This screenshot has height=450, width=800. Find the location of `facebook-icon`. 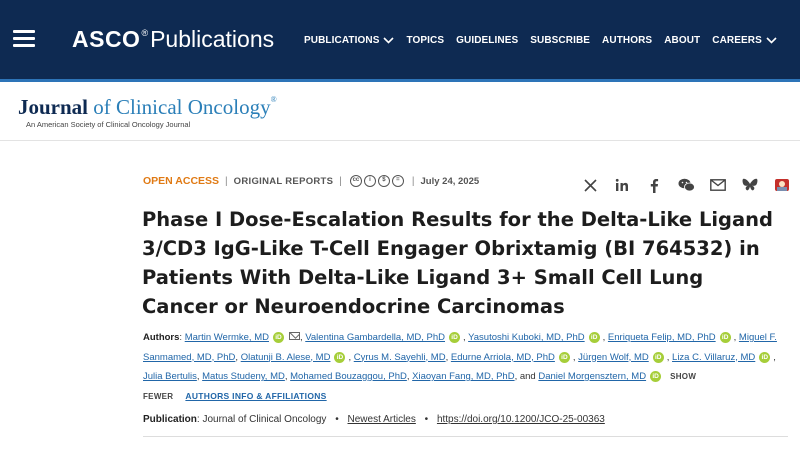

facebook-icon is located at coordinates (654, 185).